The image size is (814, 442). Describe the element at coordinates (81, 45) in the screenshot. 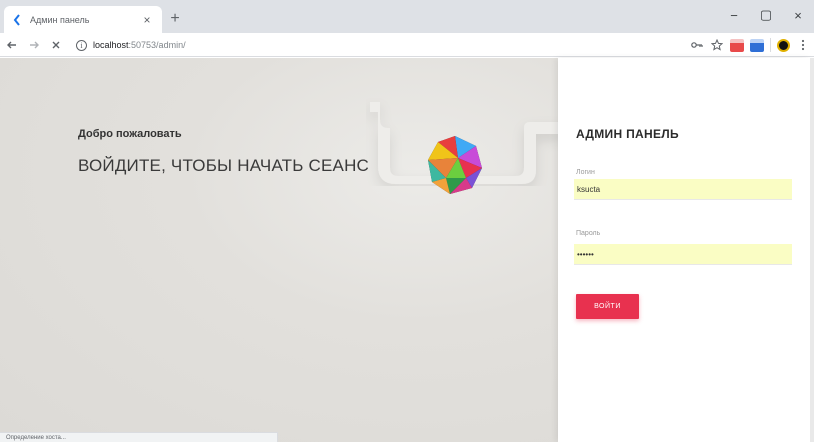

I see `info-icon: i` at that location.